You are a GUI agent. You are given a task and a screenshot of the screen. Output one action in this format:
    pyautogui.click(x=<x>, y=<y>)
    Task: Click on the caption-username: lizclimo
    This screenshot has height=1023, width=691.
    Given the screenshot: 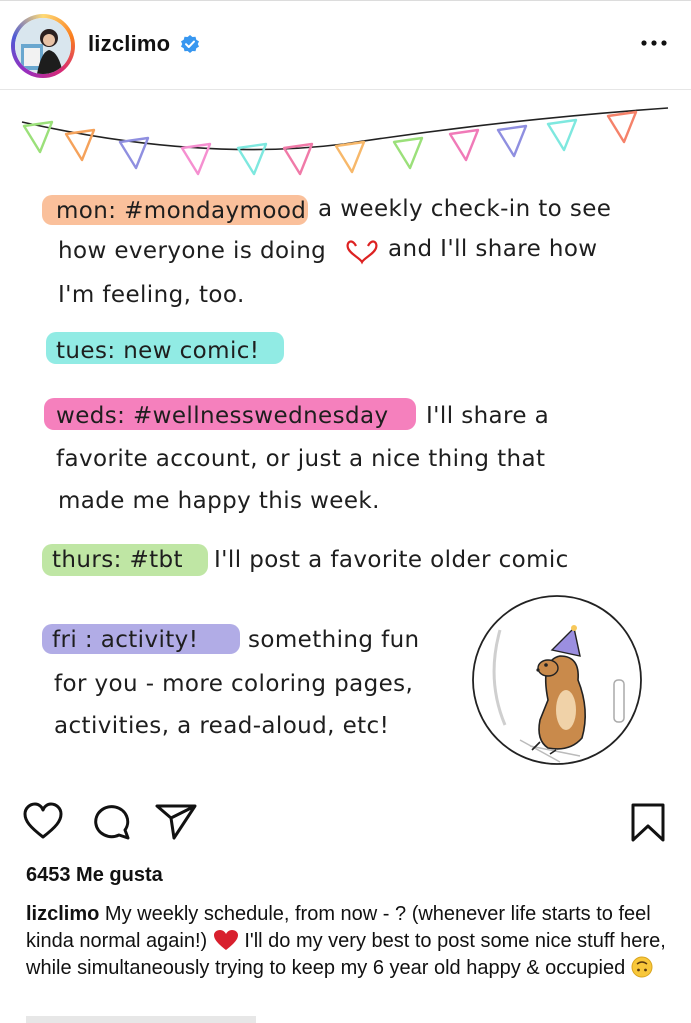 What is the action you would take?
    pyautogui.click(x=62, y=914)
    